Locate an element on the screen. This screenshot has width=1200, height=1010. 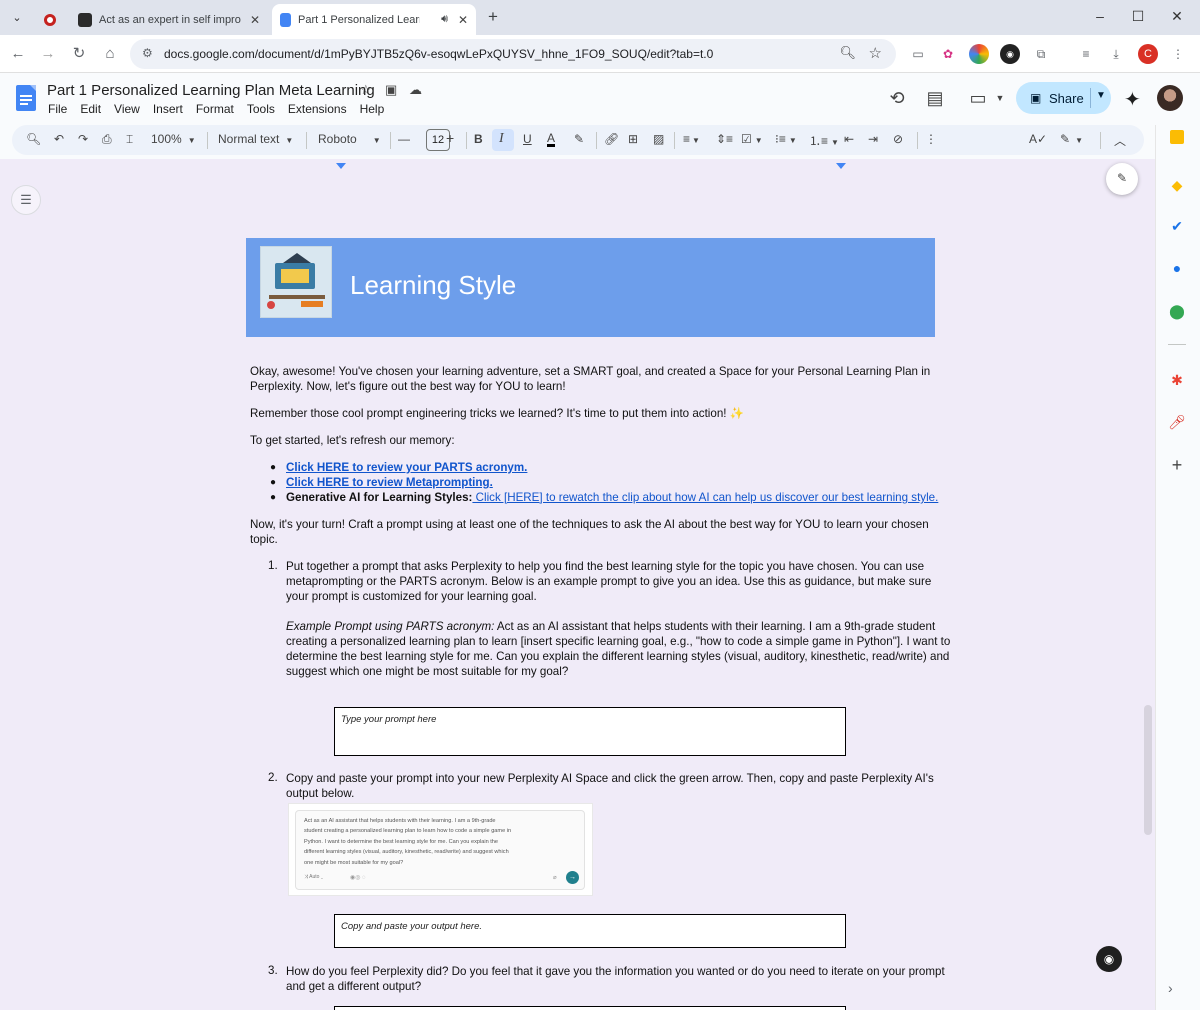
line-spacing-icon: ⇕≡ is located at coordinates (724, 139).